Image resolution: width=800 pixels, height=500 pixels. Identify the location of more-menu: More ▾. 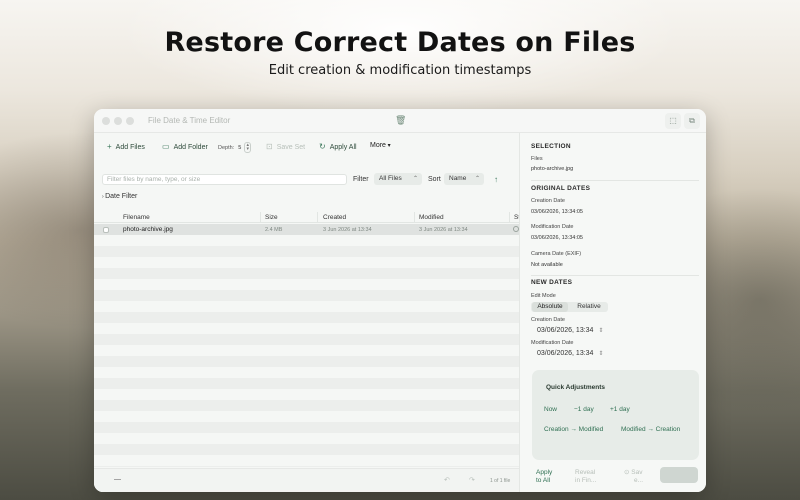
(380, 145).